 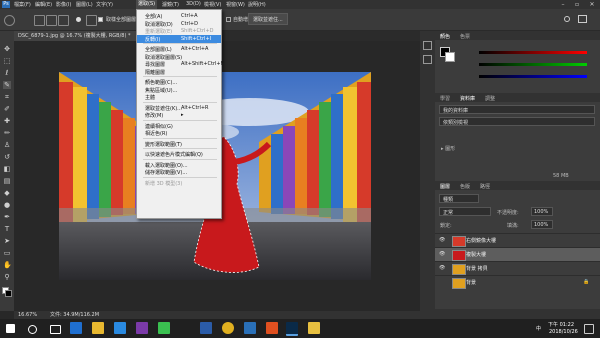 I want to click on layer-row-selected: 👁 複製大樓, so click(x=517, y=254).